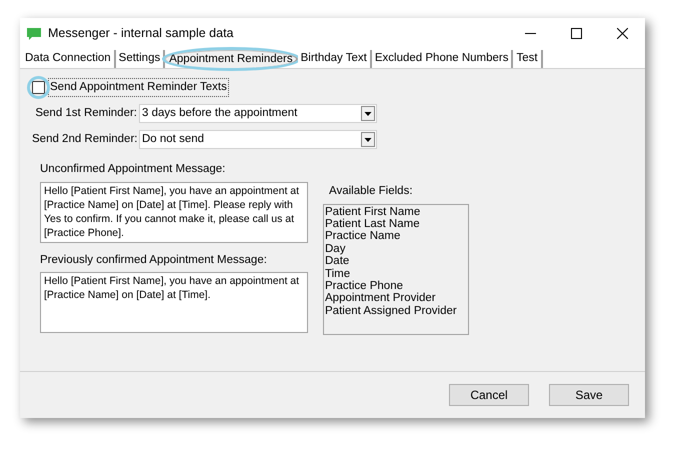 The width and height of the screenshot is (687, 460). What do you see at coordinates (34, 33) in the screenshot?
I see `chat-bubble-icon` at bounding box center [34, 33].